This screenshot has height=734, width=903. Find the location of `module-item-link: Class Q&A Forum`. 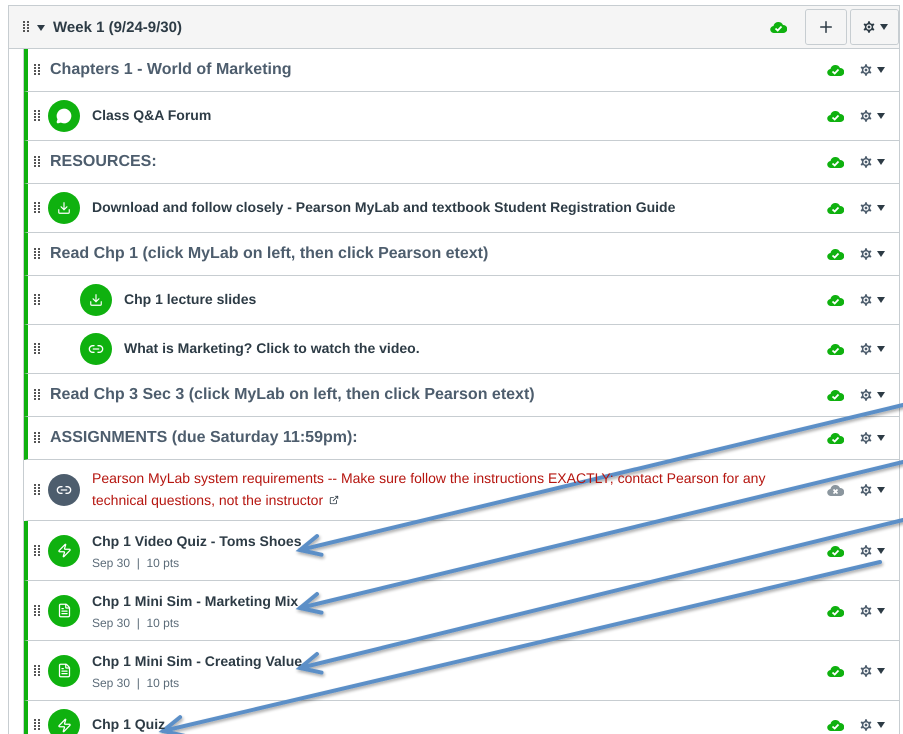

module-item-link: Class Q&A Forum is located at coordinates (451, 116).